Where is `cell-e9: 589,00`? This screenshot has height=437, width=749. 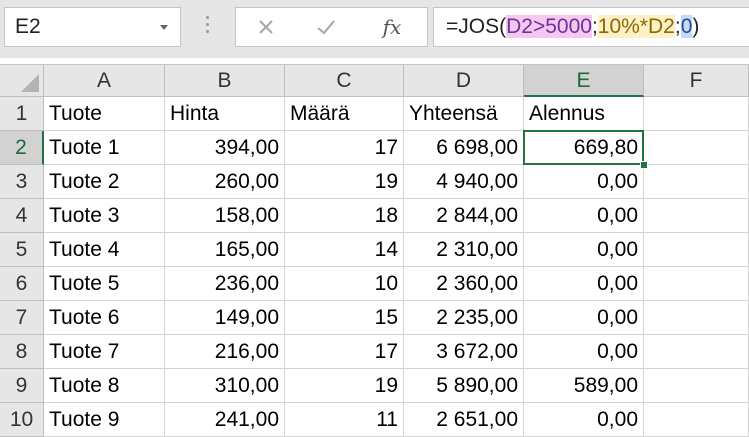
cell-e9: 589,00 is located at coordinates (584, 386).